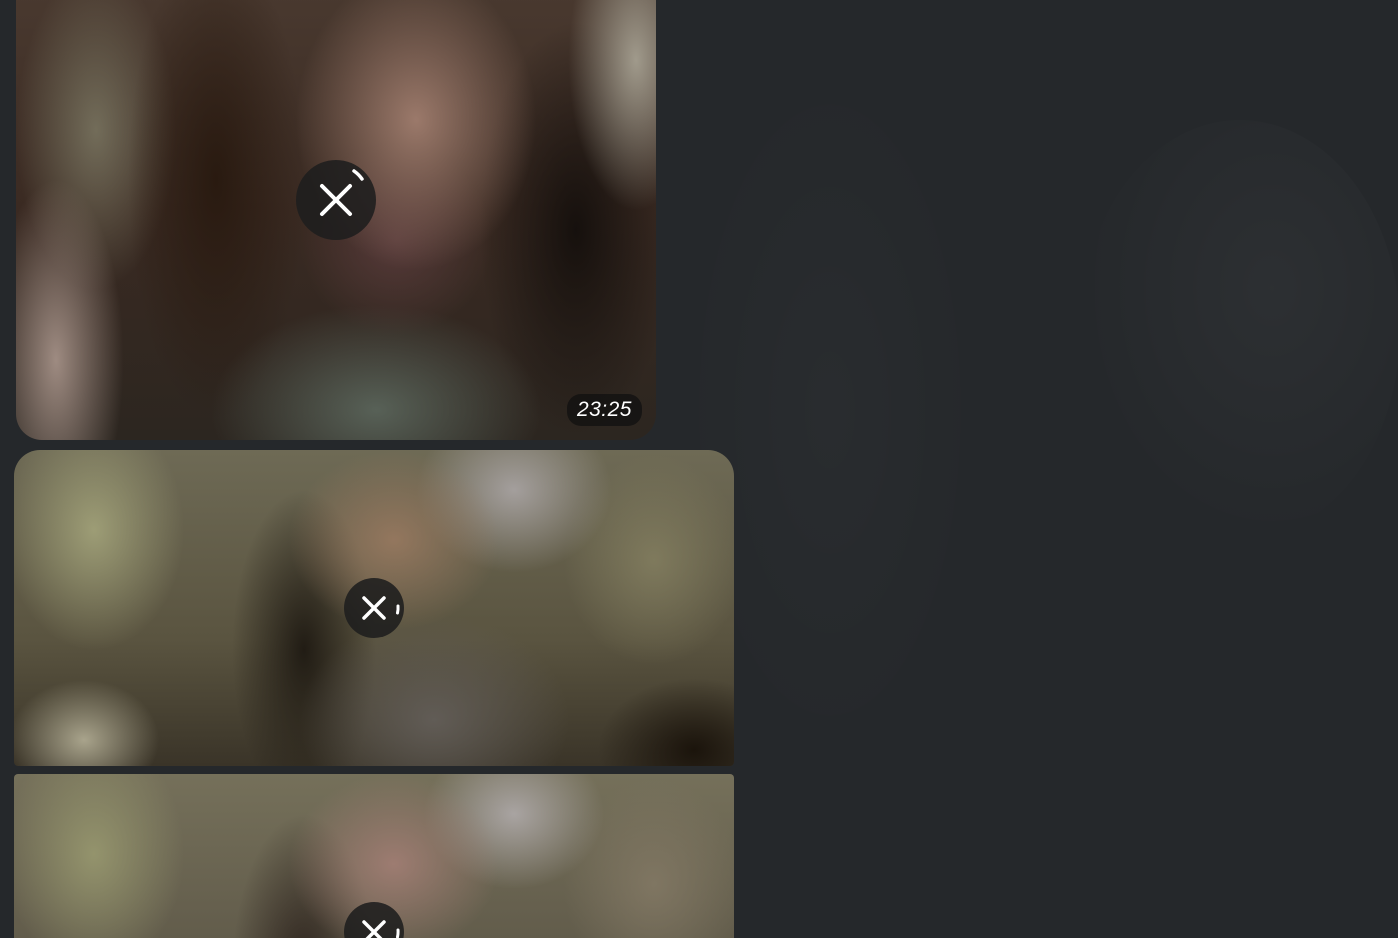 Image resolution: width=1398 pixels, height=938 pixels. What do you see at coordinates (604, 410) in the screenshot?
I see `video-duration-badge: 23:25` at bounding box center [604, 410].